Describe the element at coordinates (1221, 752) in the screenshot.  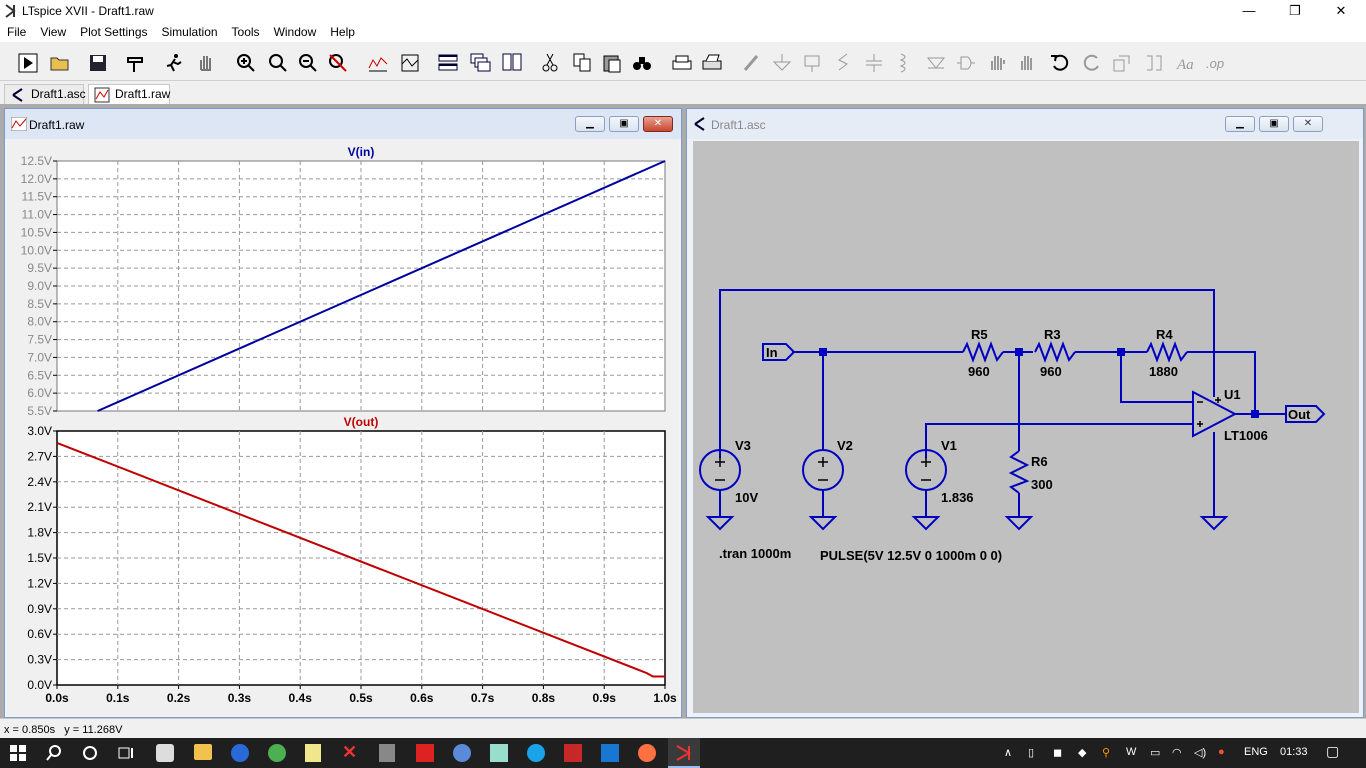
I see `chrome-tray-icon: ●` at that location.